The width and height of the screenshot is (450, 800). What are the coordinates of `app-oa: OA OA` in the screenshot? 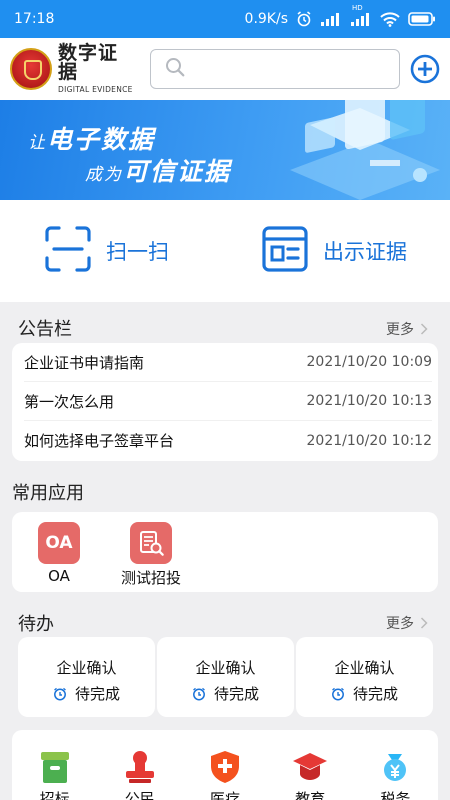 It's located at (59, 557).